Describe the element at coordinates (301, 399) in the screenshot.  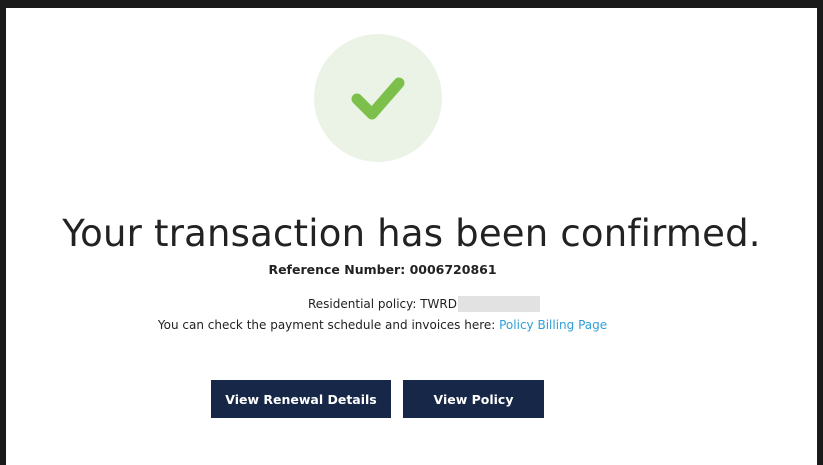
I see `view-renewal-details-button: View Renewal Details` at that location.